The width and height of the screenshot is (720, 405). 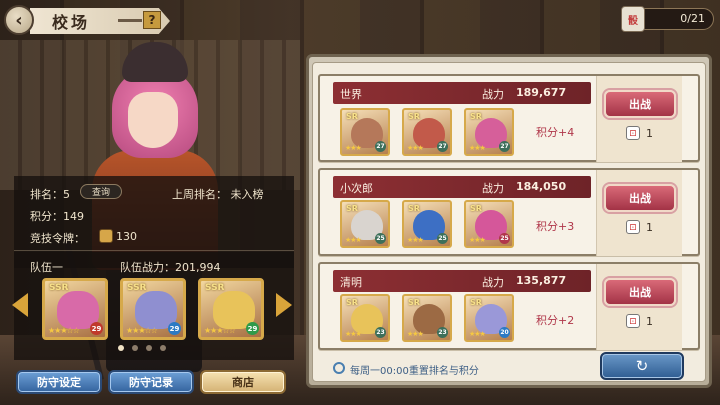 I want to click on chevron-left-icon: ‹, so click(x=19, y=20).